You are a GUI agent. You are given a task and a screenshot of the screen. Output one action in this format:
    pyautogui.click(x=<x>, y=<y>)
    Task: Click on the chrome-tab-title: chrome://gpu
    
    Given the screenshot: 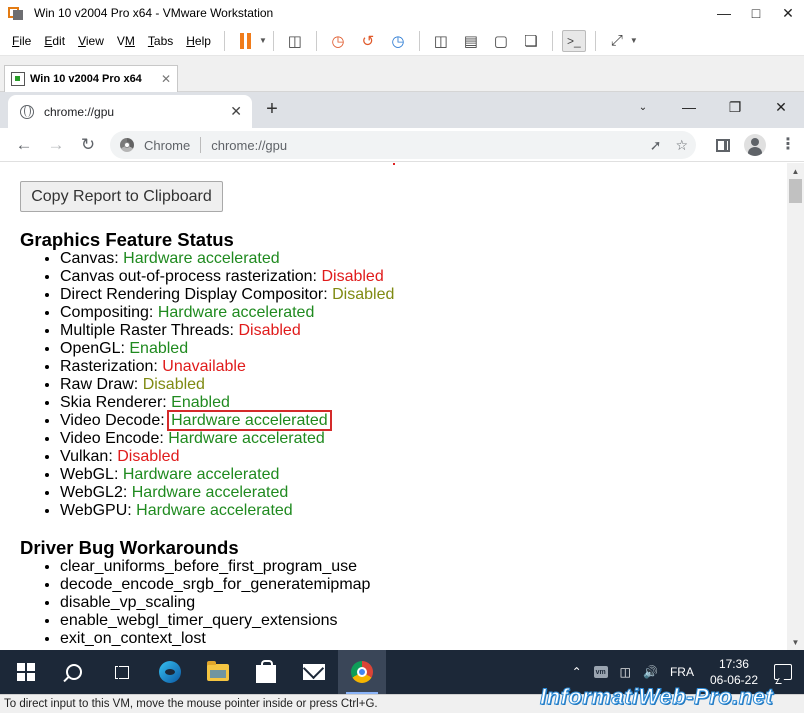 What is the action you would take?
    pyautogui.click(x=79, y=111)
    